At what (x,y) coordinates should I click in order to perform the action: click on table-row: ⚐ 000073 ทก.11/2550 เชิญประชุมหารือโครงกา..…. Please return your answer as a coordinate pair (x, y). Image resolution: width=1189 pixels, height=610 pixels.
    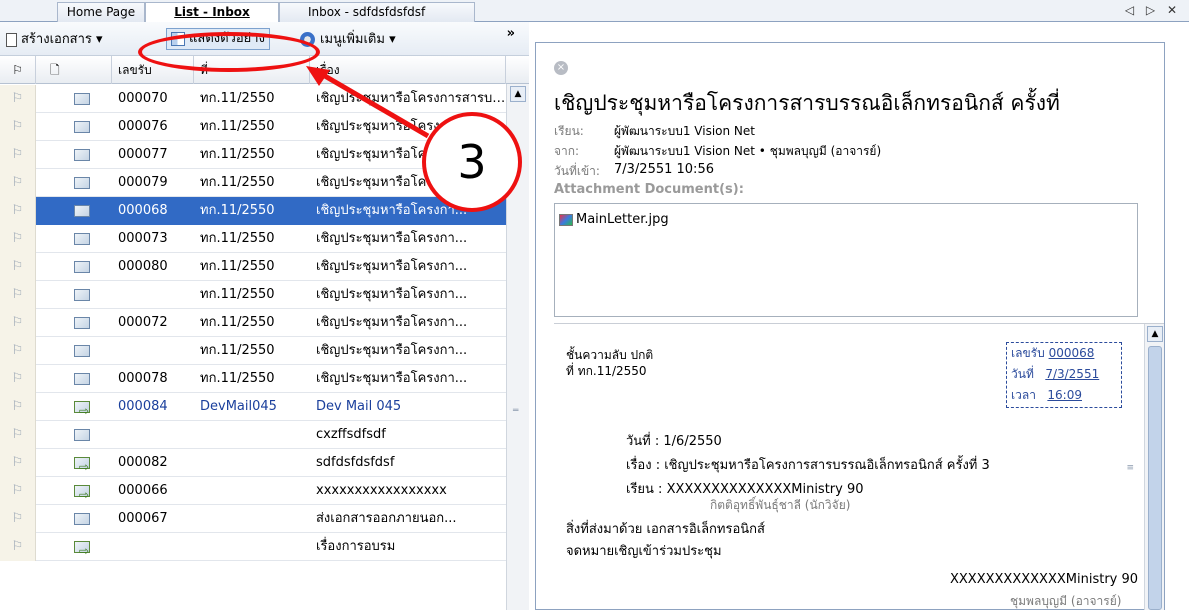
    Looking at the image, I should click on (253, 239).